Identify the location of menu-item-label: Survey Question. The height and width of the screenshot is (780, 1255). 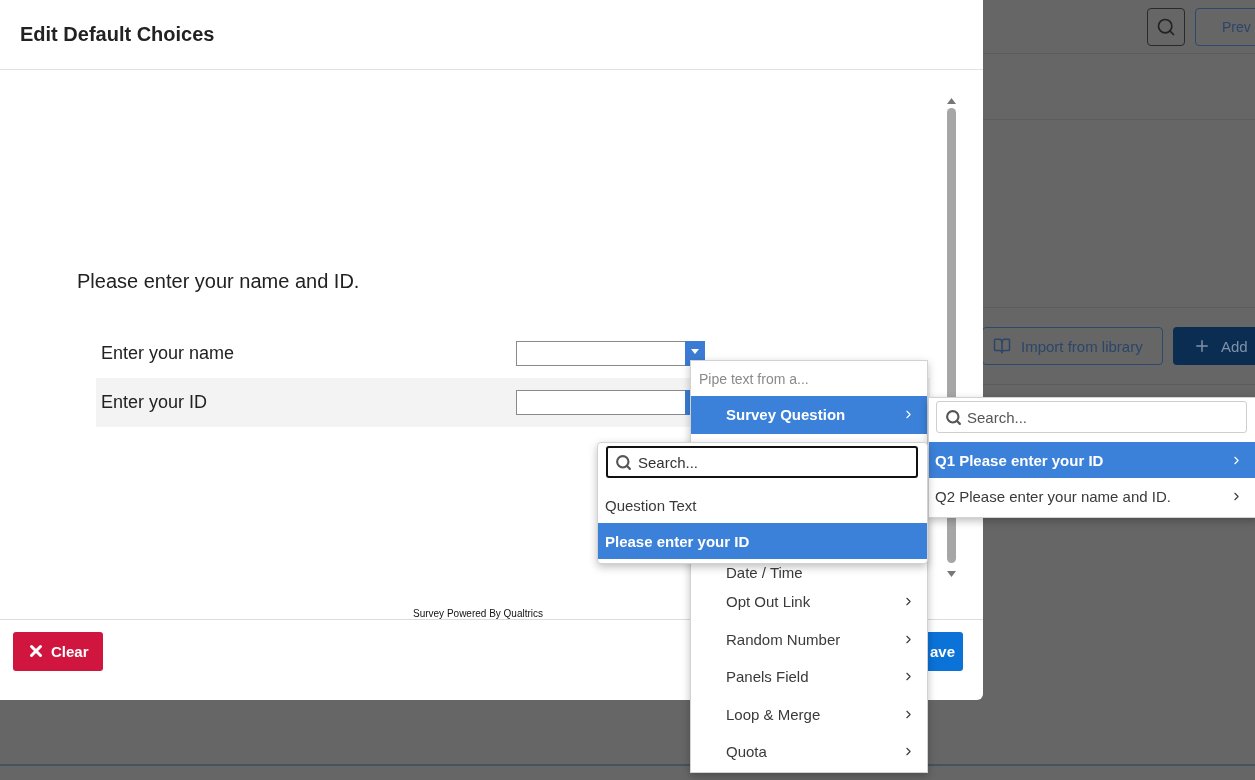
(786, 415).